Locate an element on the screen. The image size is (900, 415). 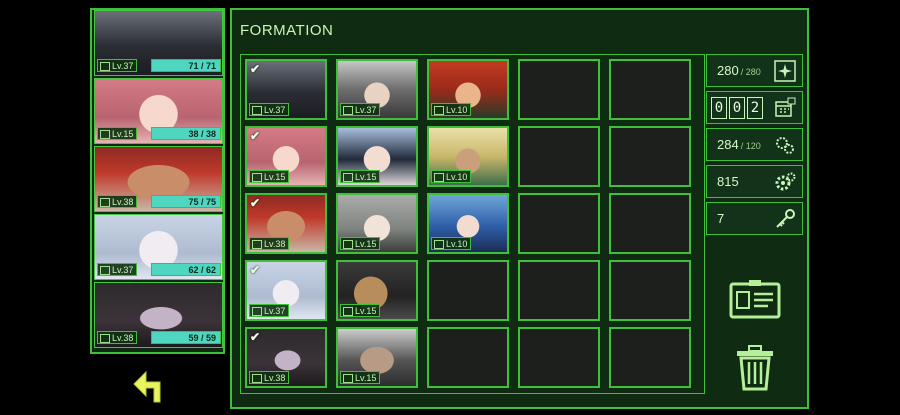
hp-bar: 59 / 59 is located at coordinates (186, 337).